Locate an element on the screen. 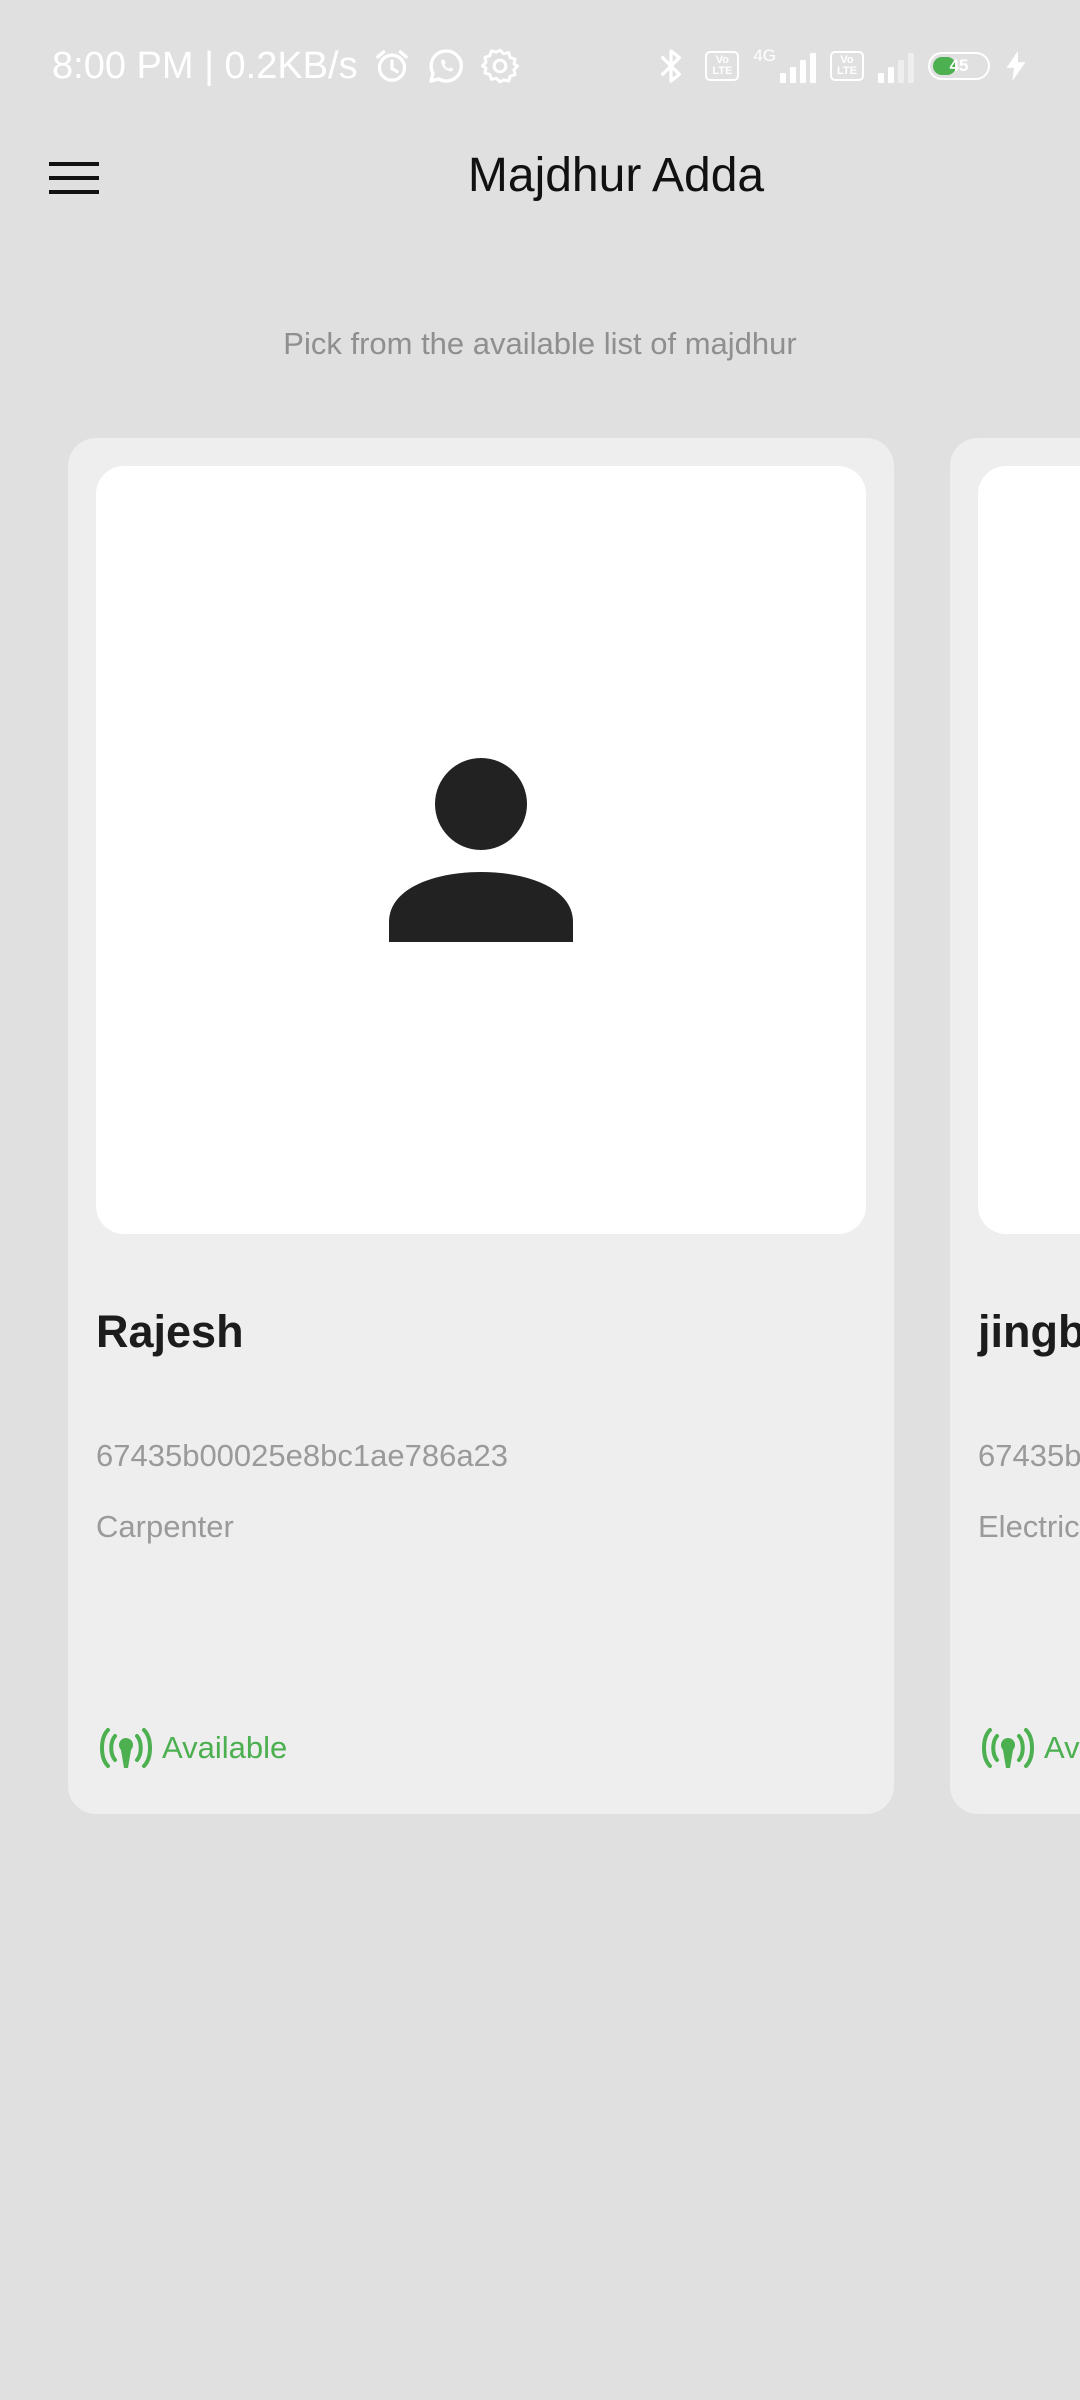 The height and width of the screenshot is (2400, 1080). worker-name: jingb is located at coordinates (1029, 1331).